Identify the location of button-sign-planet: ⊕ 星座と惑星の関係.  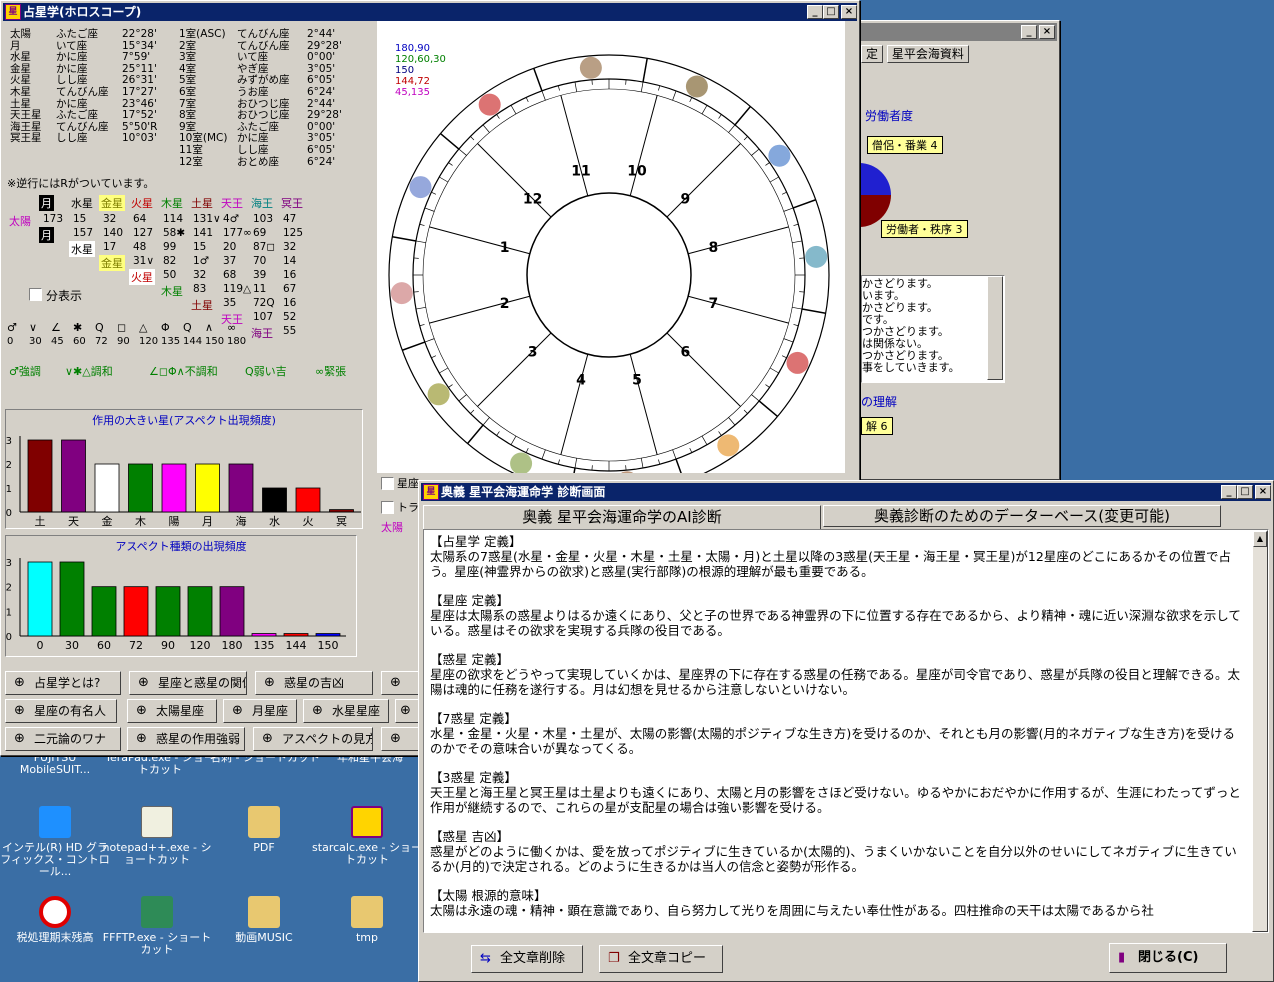
(188, 683).